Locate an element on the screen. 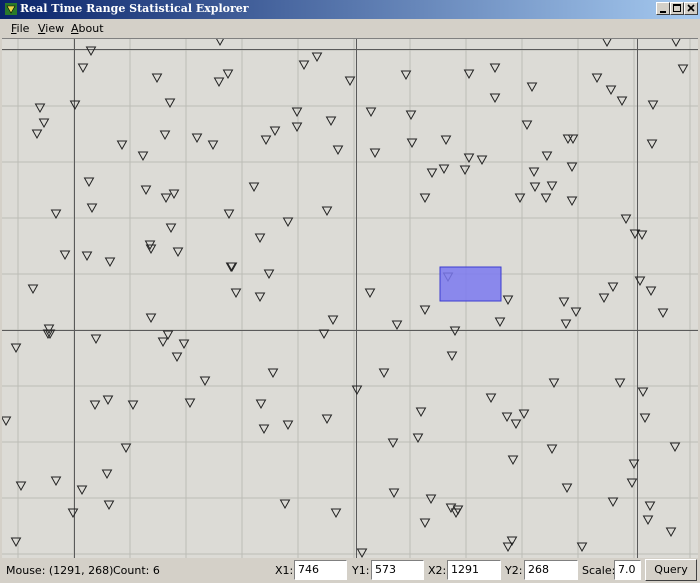 The width and height of the screenshot is (700, 583). menu-bar: File View About is located at coordinates (350, 28).